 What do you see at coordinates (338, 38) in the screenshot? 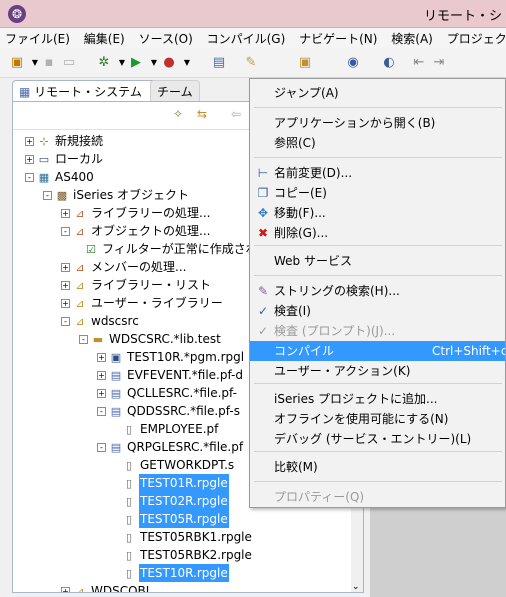
I see `menu-navigate: ナビゲート(N)` at bounding box center [338, 38].